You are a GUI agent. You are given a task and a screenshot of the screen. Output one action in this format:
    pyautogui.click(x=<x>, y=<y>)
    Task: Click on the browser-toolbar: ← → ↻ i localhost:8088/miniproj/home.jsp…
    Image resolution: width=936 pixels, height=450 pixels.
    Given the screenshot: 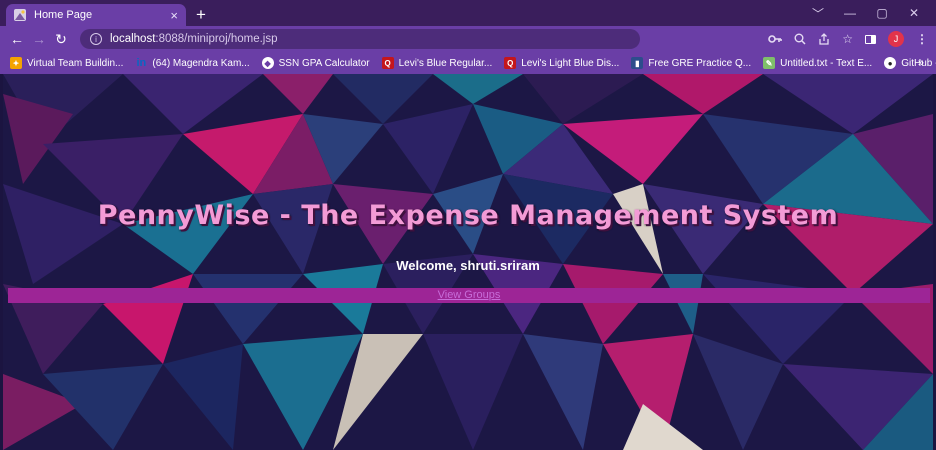 What is the action you would take?
    pyautogui.click(x=468, y=39)
    